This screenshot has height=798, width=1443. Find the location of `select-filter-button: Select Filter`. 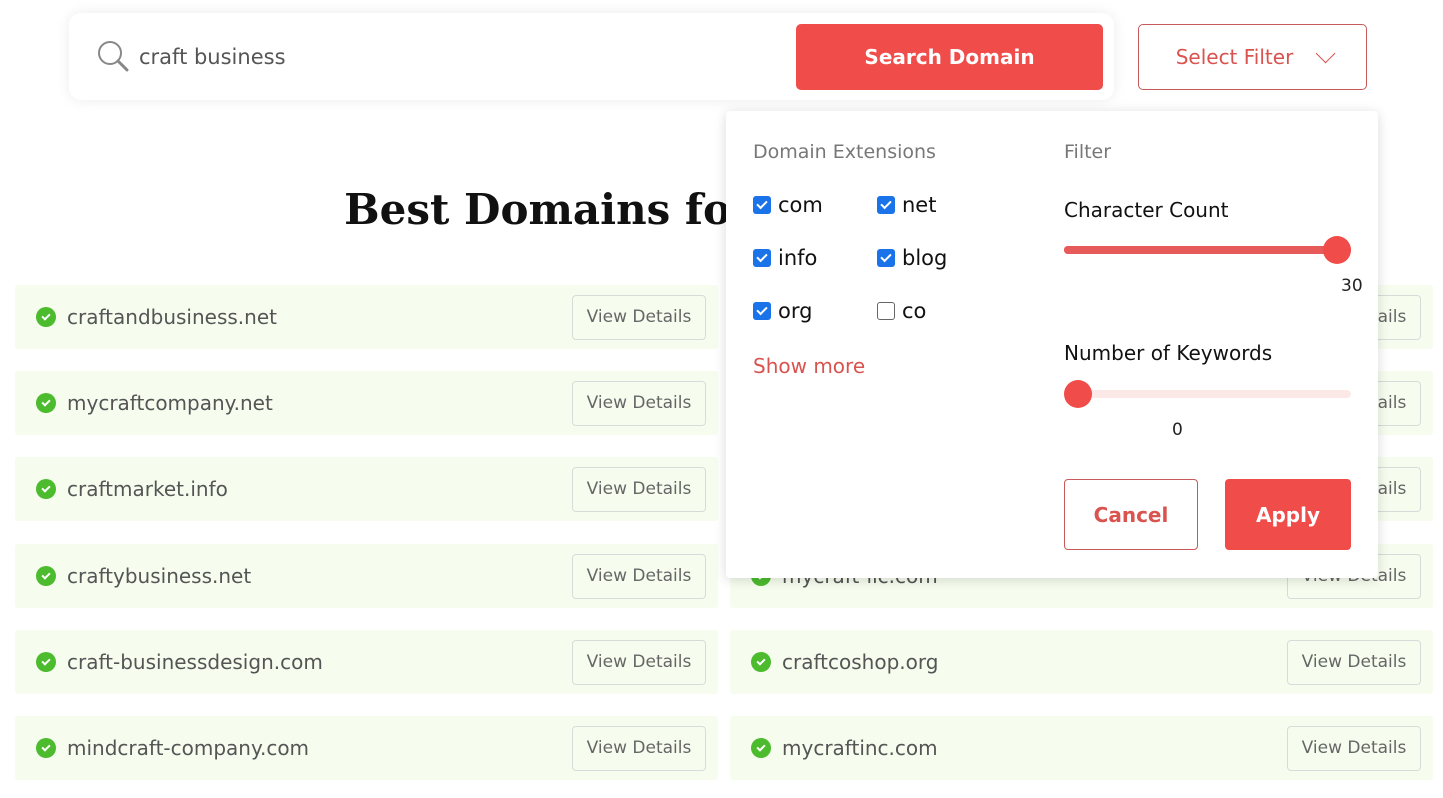

select-filter-button: Select Filter is located at coordinates (1252, 57).